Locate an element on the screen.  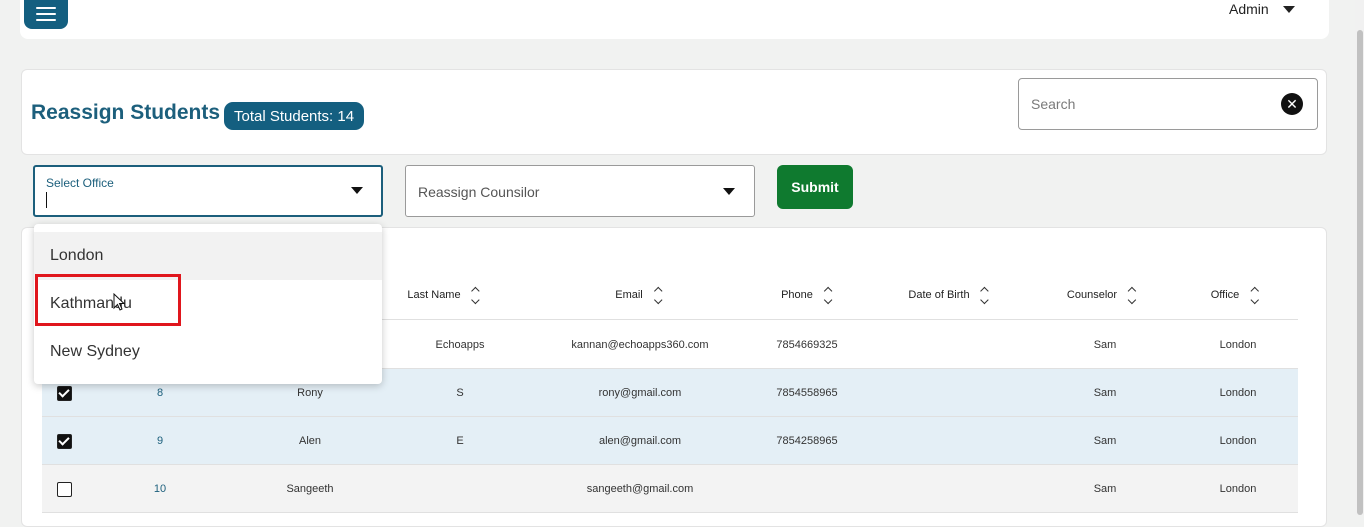
cell-email: sangeeth@gmail.com is located at coordinates (640, 489).